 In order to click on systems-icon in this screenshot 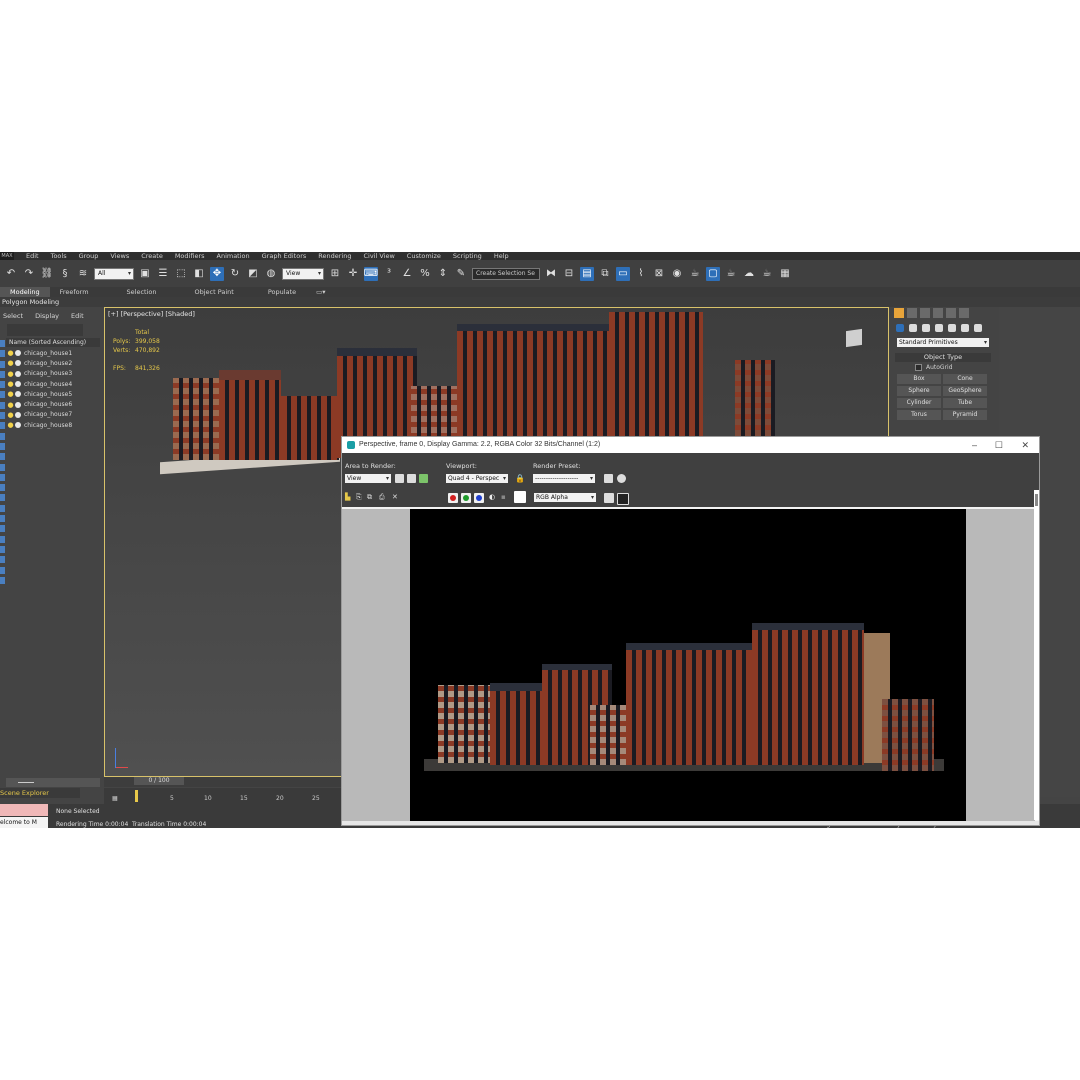, I will do `click(978, 328)`.